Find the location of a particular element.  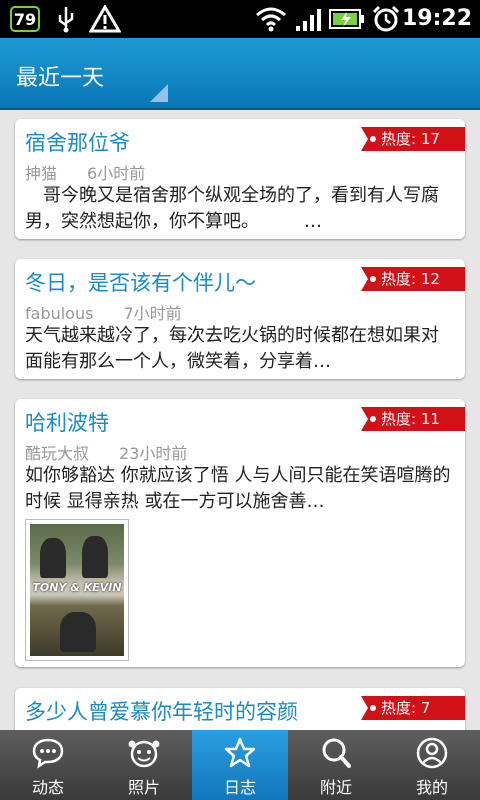

photo-face-icon is located at coordinates (144, 754).